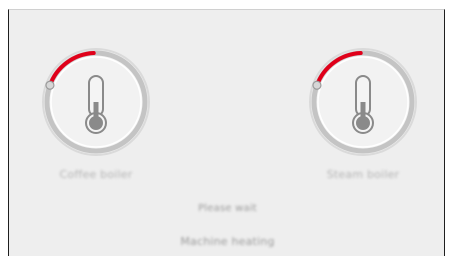 The height and width of the screenshot is (256, 453). I want to click on coffee-gauge-svg, so click(96, 102).